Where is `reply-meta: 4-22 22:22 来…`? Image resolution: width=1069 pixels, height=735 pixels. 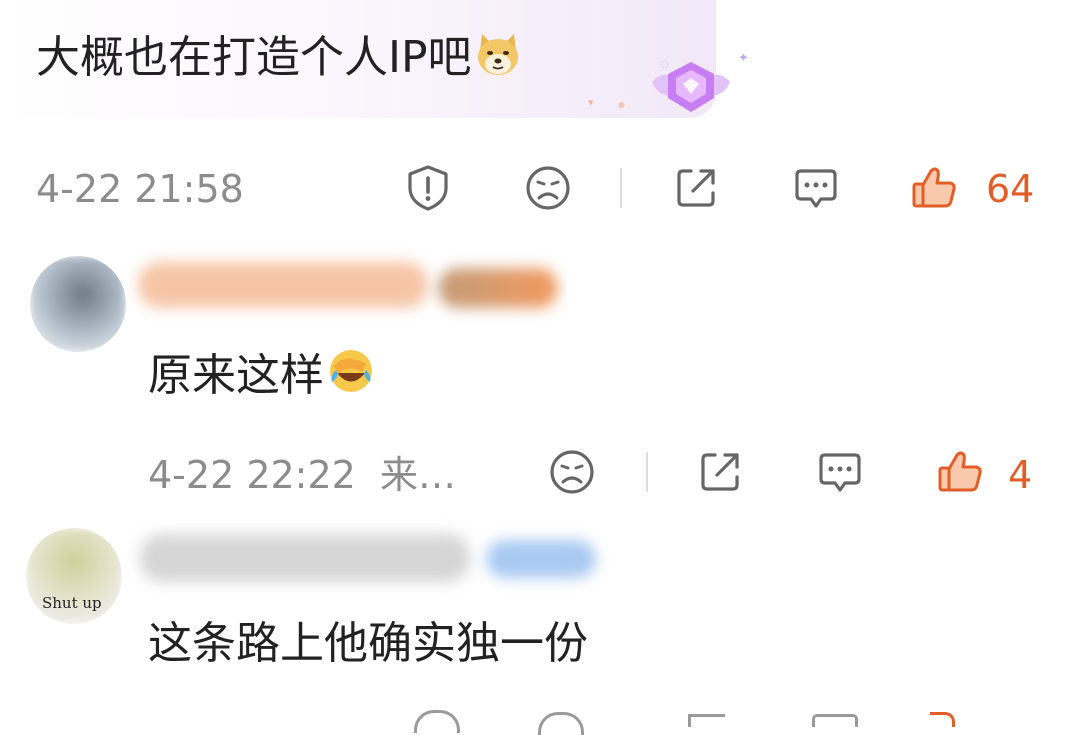 reply-meta: 4-22 22:22 来… is located at coordinates (302, 475).